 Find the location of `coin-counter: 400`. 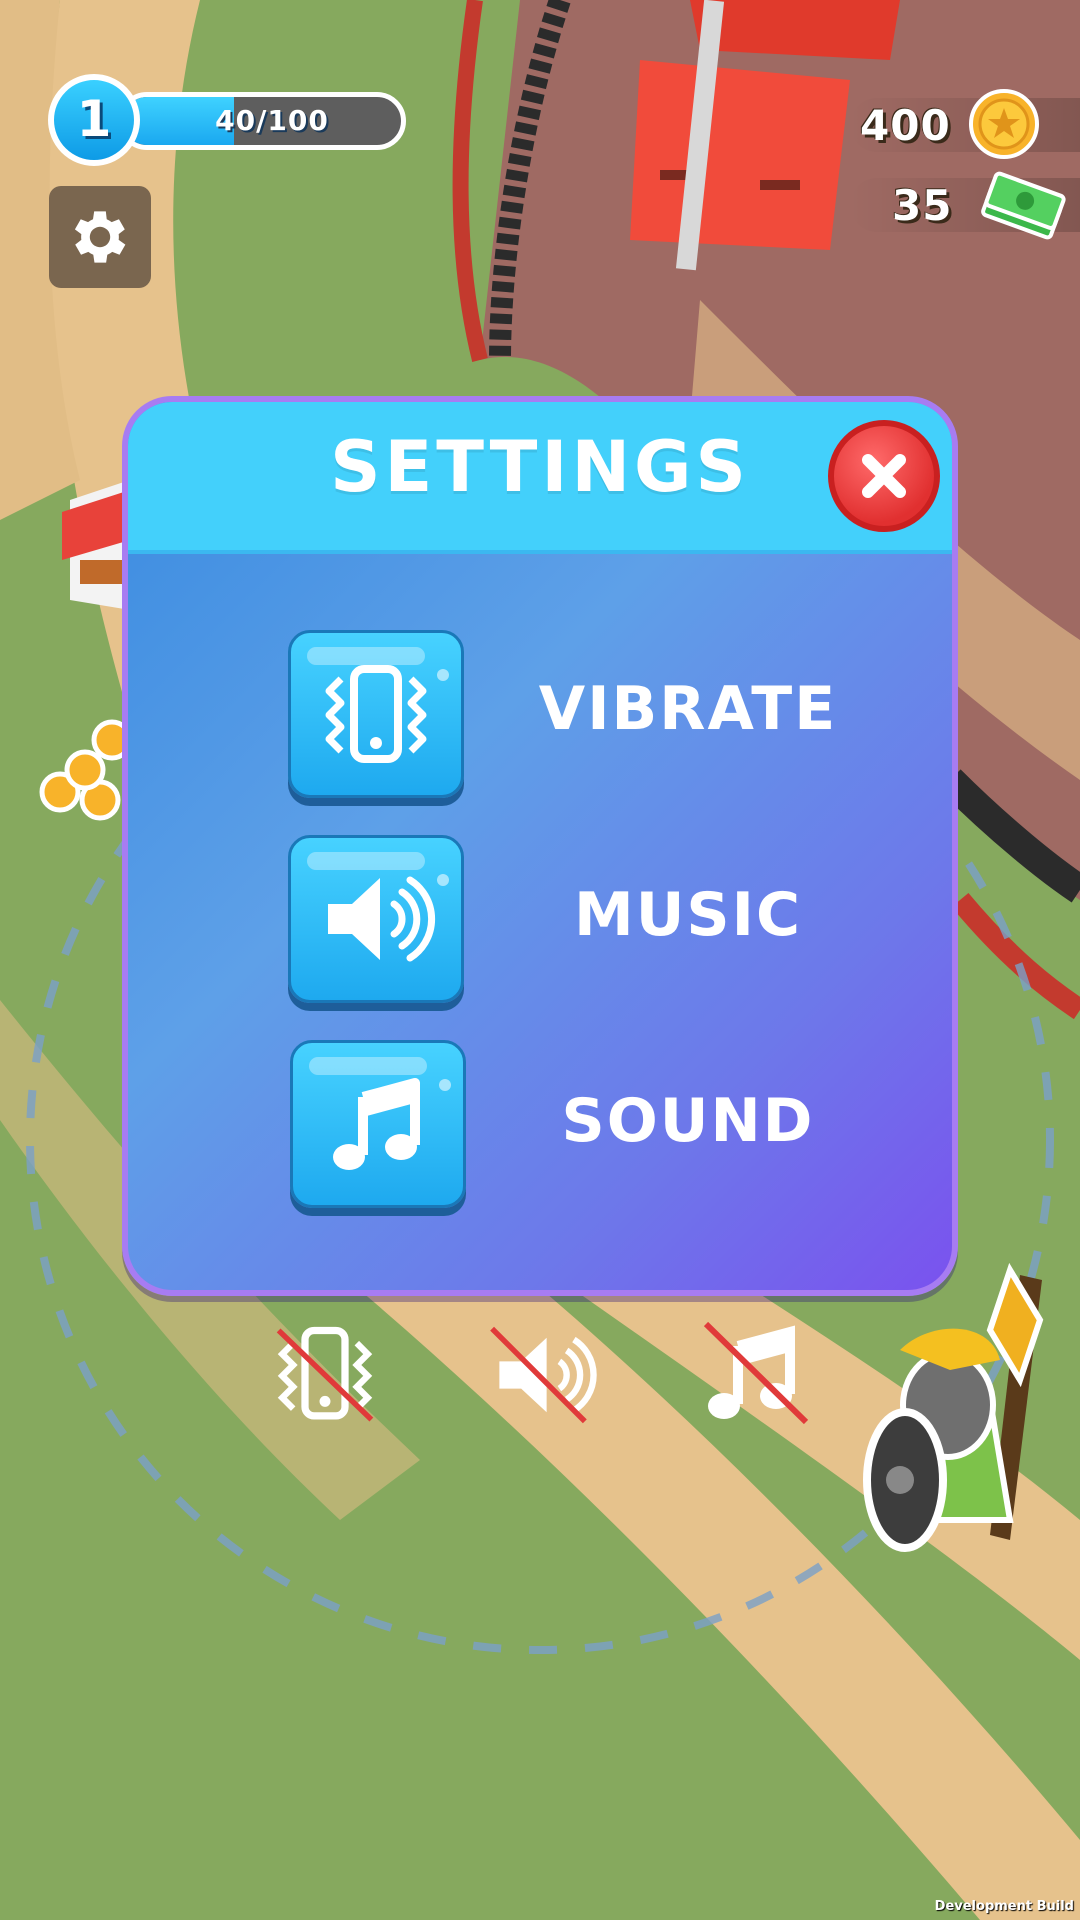

coin-counter: 400 is located at coordinates (930, 124).